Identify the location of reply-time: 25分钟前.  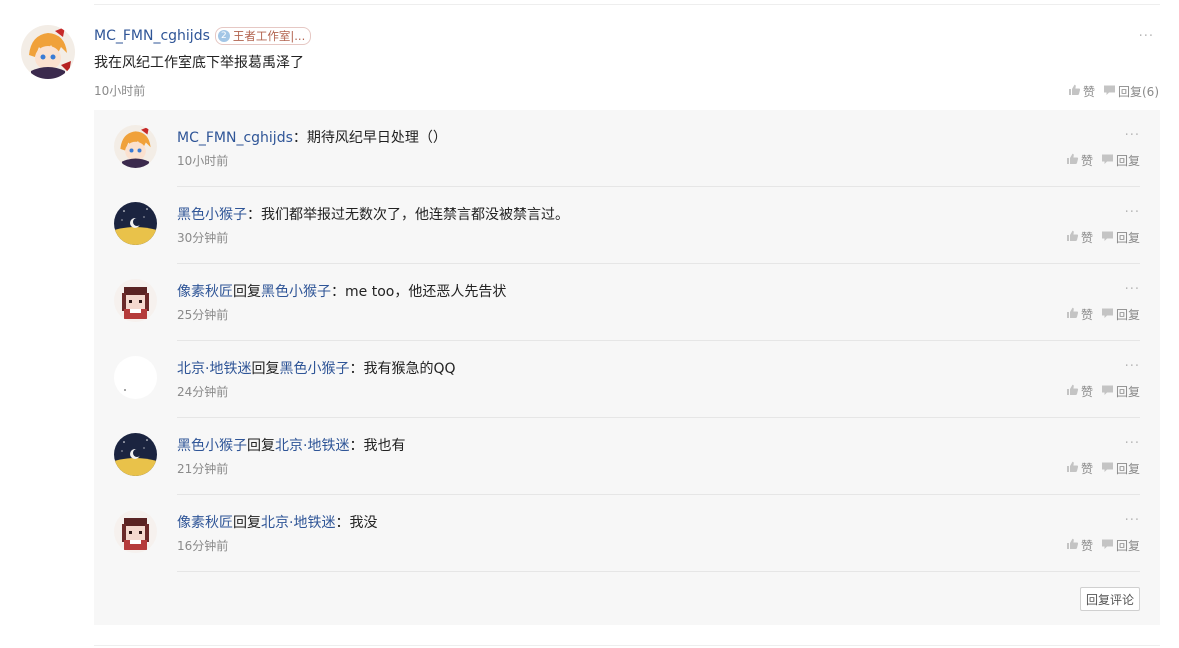
(203, 315).